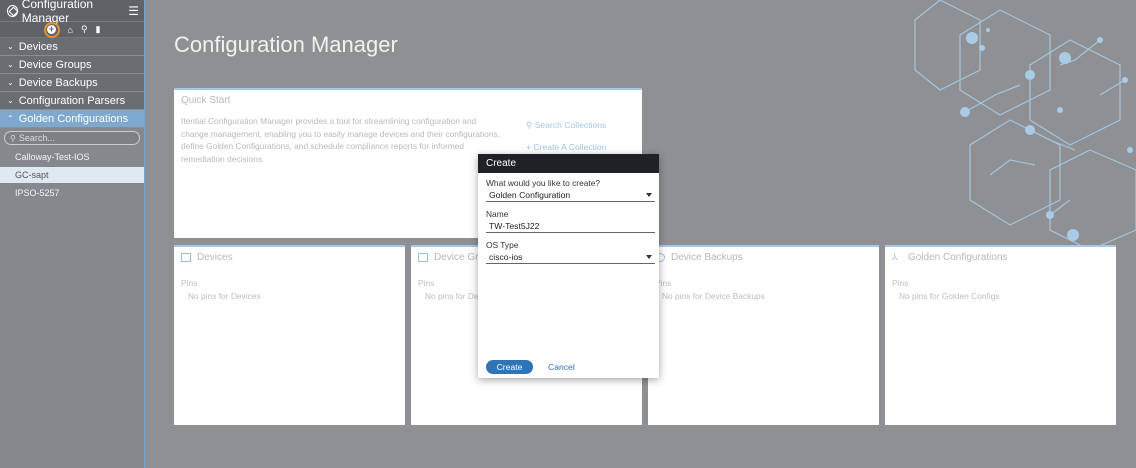 The height and width of the screenshot is (468, 1136). I want to click on link-label: Search Collections, so click(570, 125).